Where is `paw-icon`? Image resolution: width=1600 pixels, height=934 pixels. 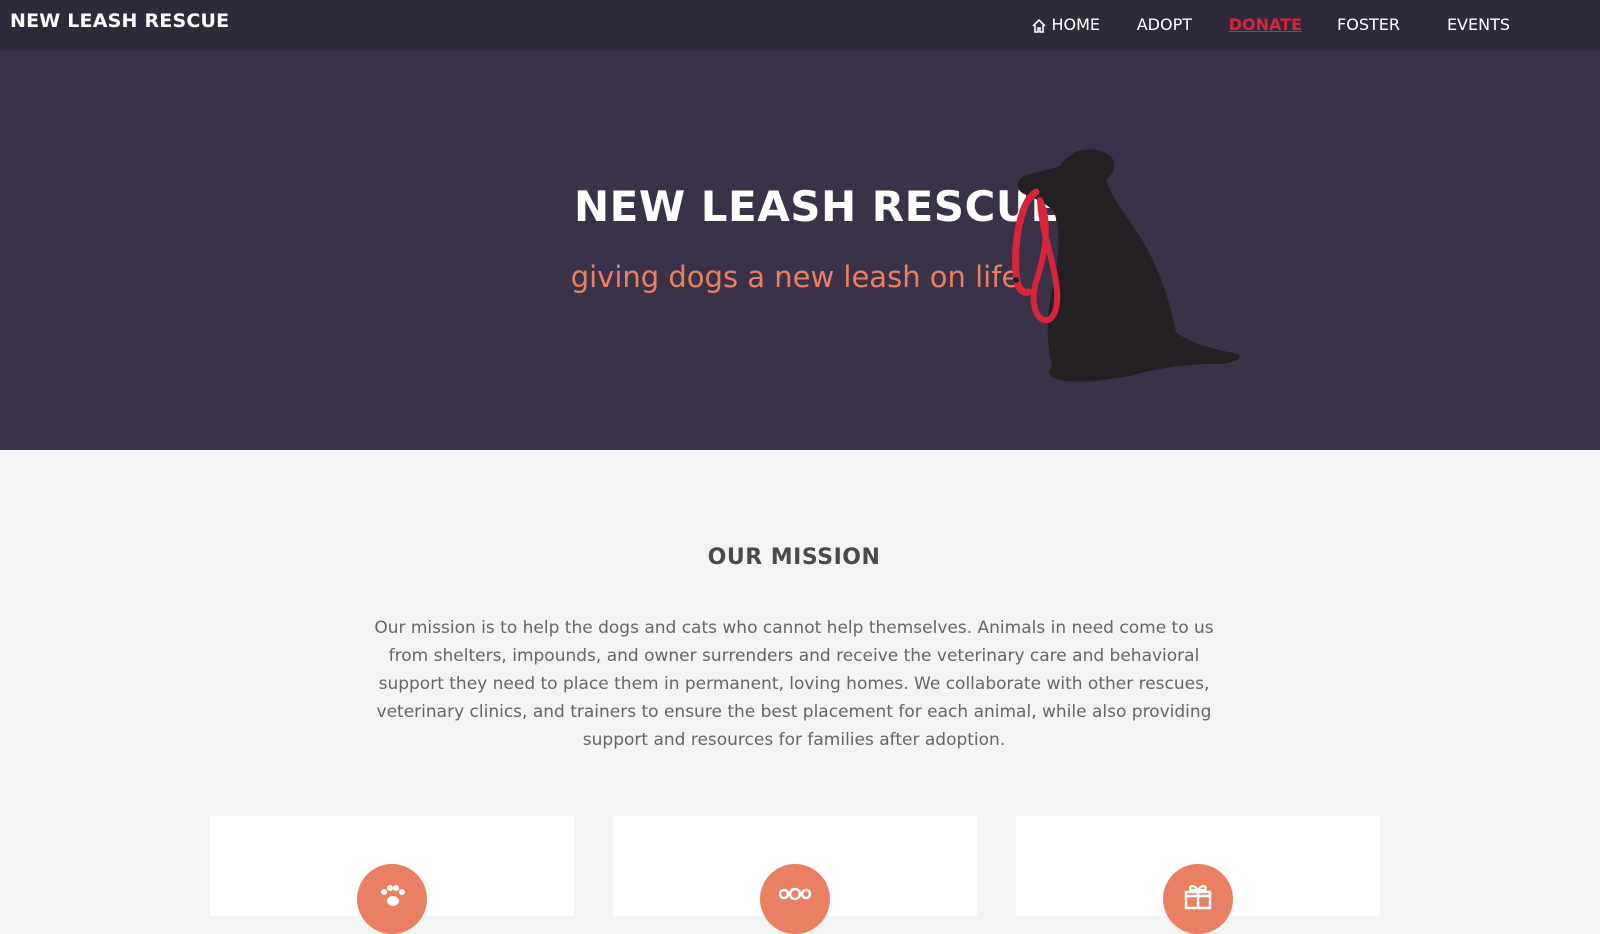 paw-icon is located at coordinates (393, 895).